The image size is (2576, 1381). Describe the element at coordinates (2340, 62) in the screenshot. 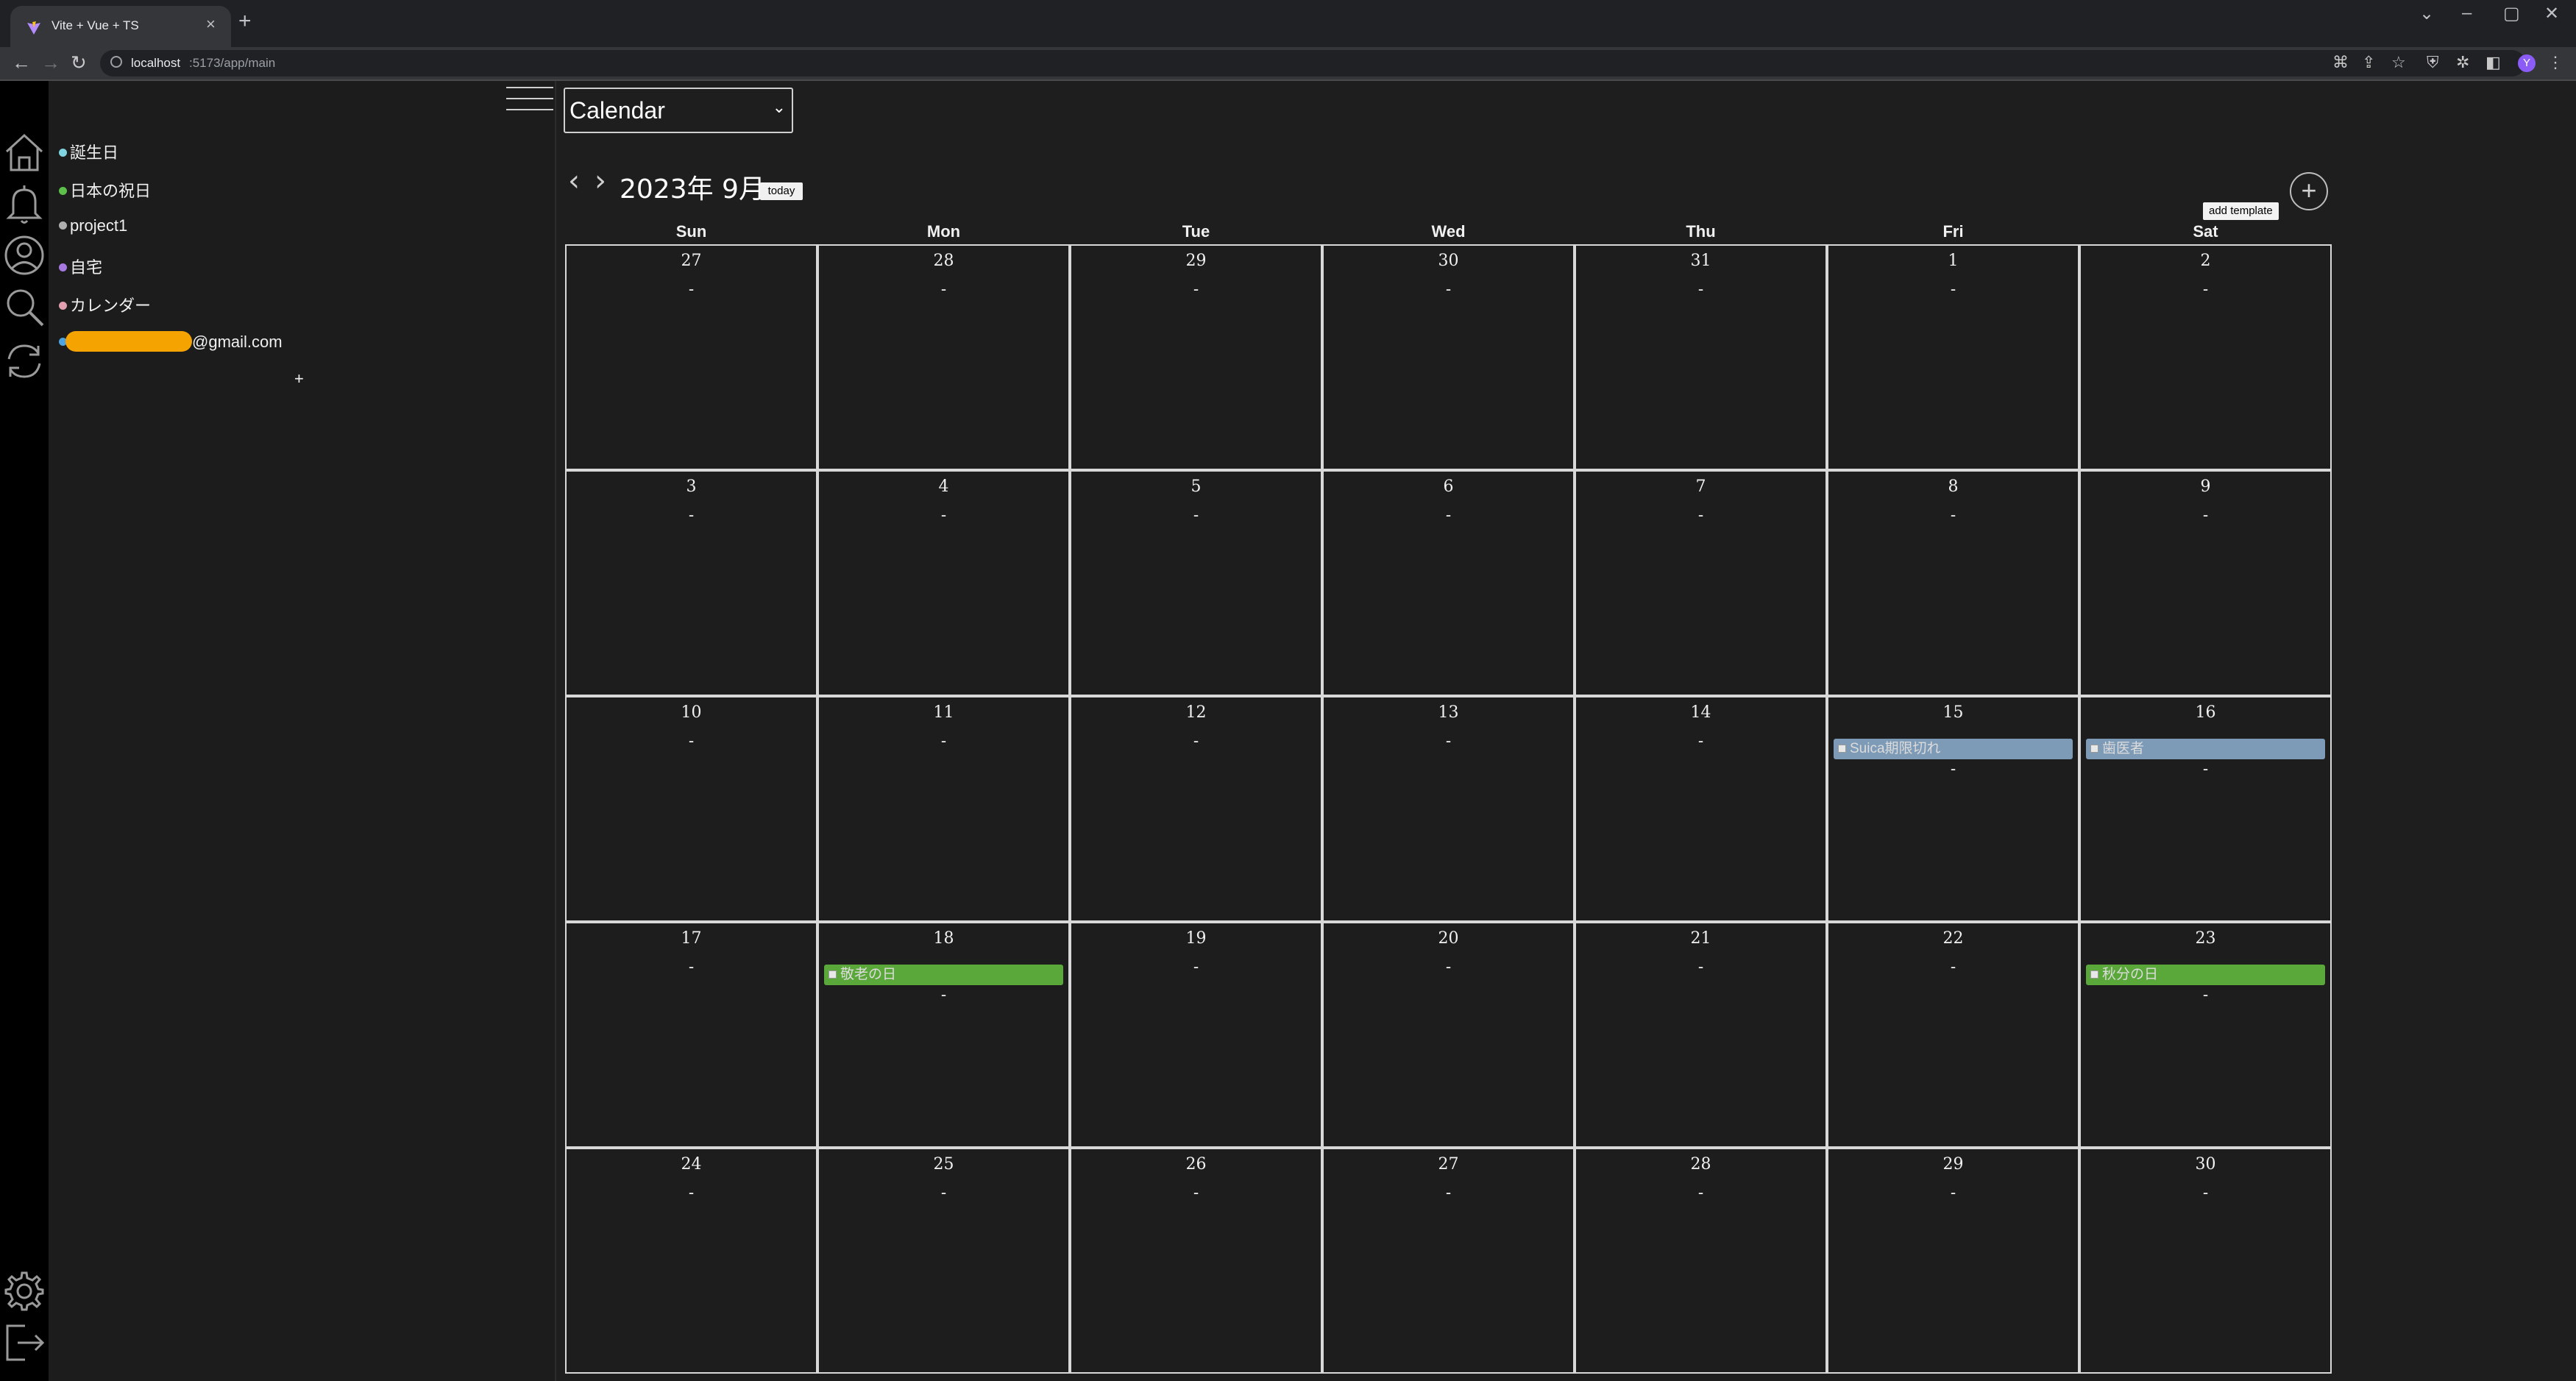

I see `translate-icon: ⌘` at that location.